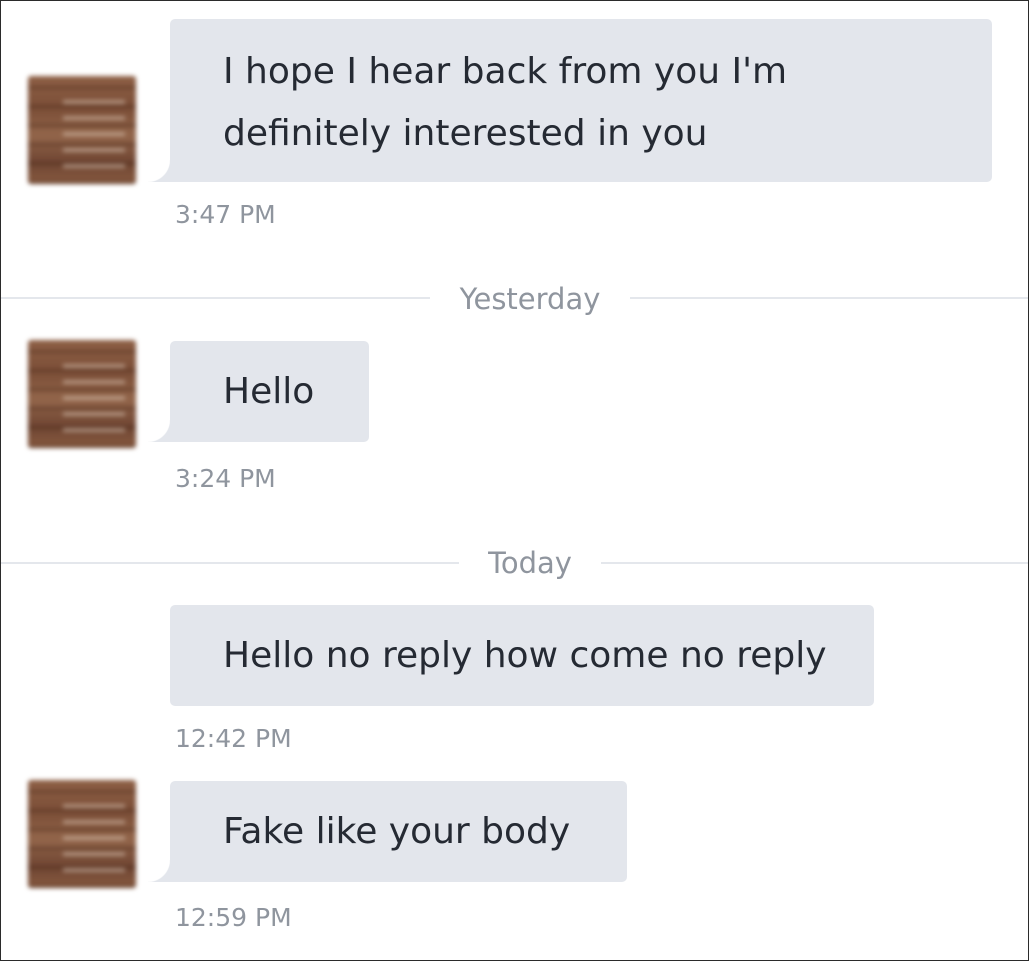 Image resolution: width=1029 pixels, height=961 pixels. Describe the element at coordinates (505, 71) in the screenshot. I see `message-text-line: I hope I hear back from you I'm` at that location.